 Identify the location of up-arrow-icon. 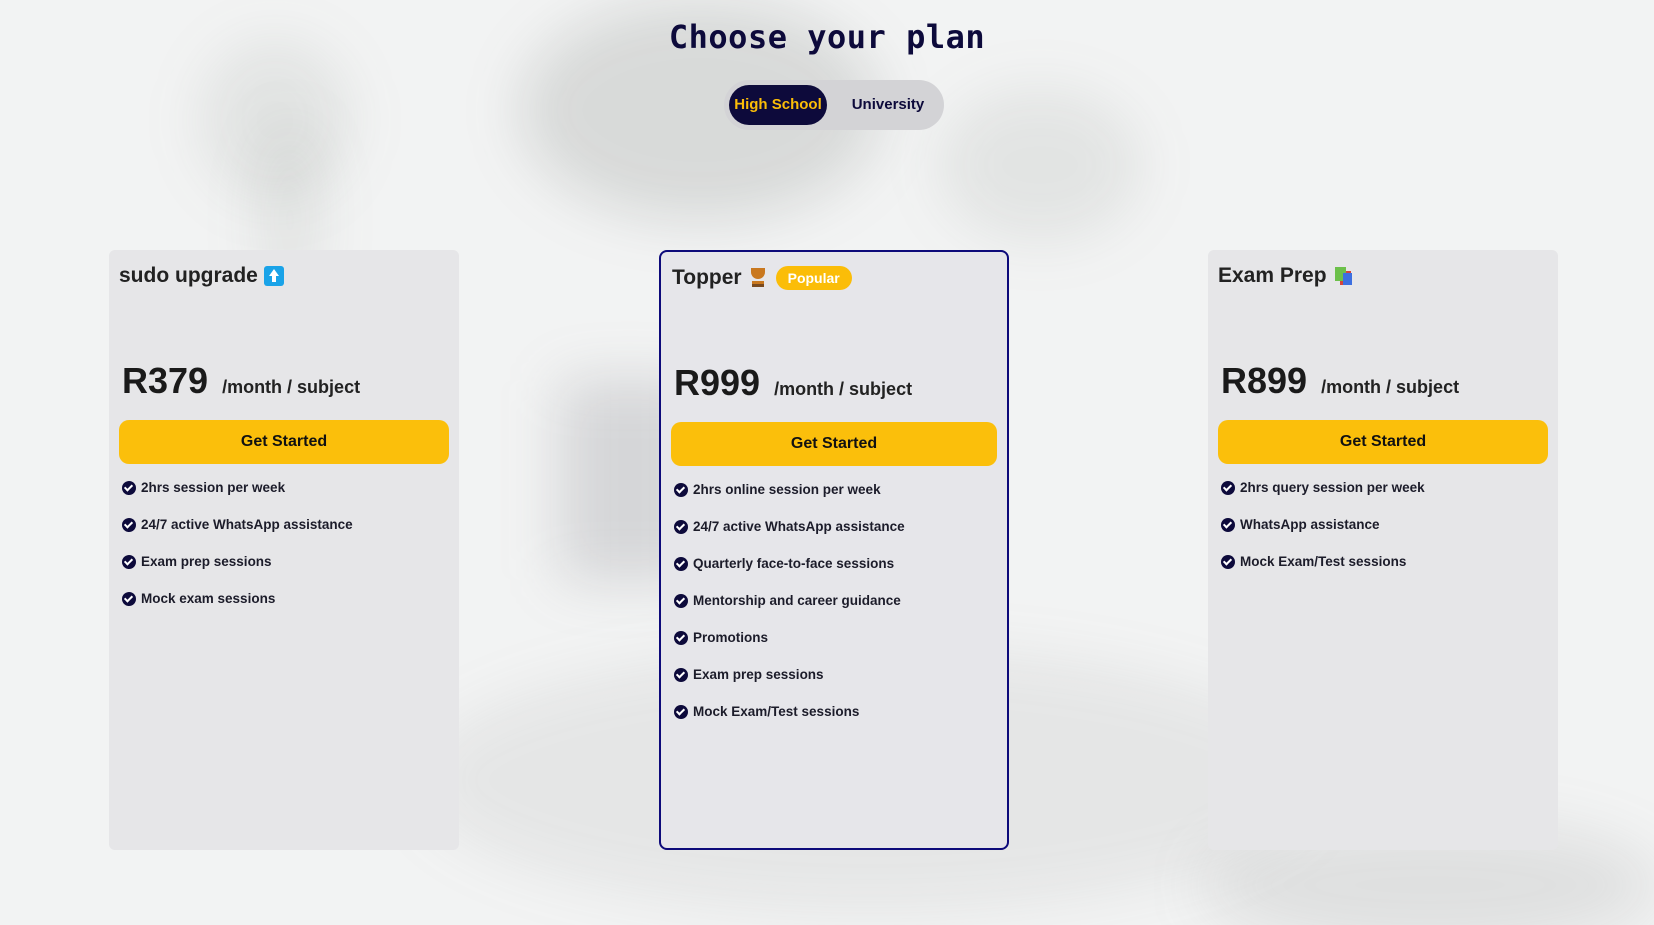
(273, 276).